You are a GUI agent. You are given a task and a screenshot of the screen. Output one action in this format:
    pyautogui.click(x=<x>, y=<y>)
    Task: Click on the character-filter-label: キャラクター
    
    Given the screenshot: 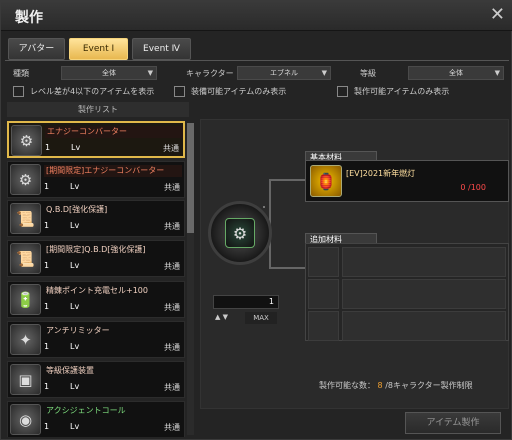 What is the action you would take?
    pyautogui.click(x=210, y=73)
    